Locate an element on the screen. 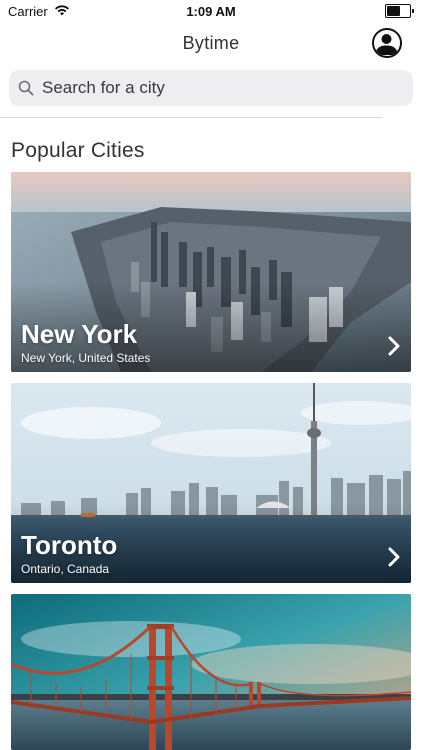 This screenshot has height=750, width=422. person-circle-icon is located at coordinates (386, 44).